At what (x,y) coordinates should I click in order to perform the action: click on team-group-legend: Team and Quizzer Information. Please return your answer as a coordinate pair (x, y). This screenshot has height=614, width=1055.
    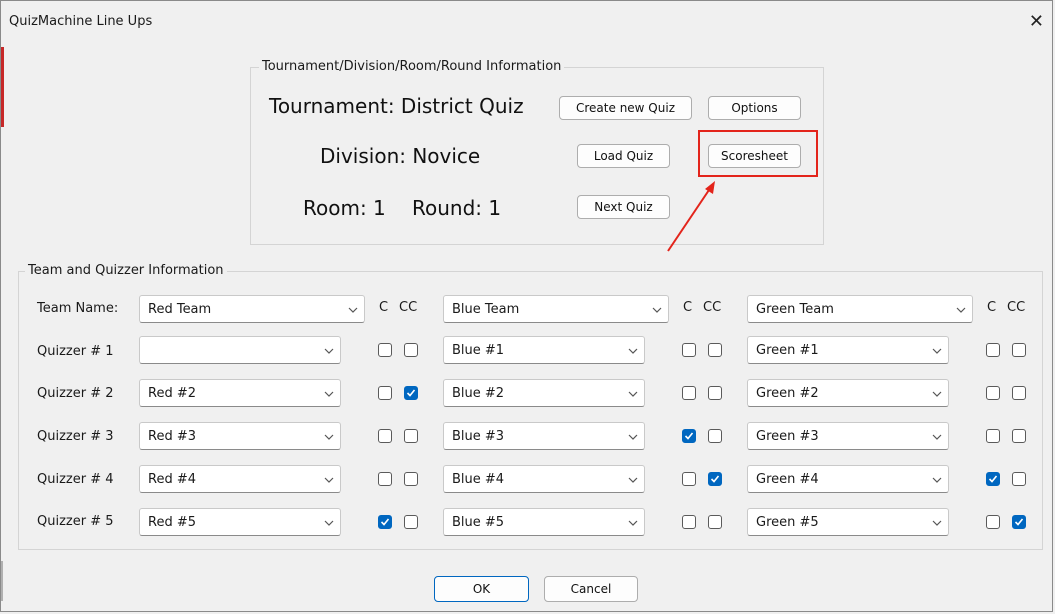
    Looking at the image, I should click on (126, 270).